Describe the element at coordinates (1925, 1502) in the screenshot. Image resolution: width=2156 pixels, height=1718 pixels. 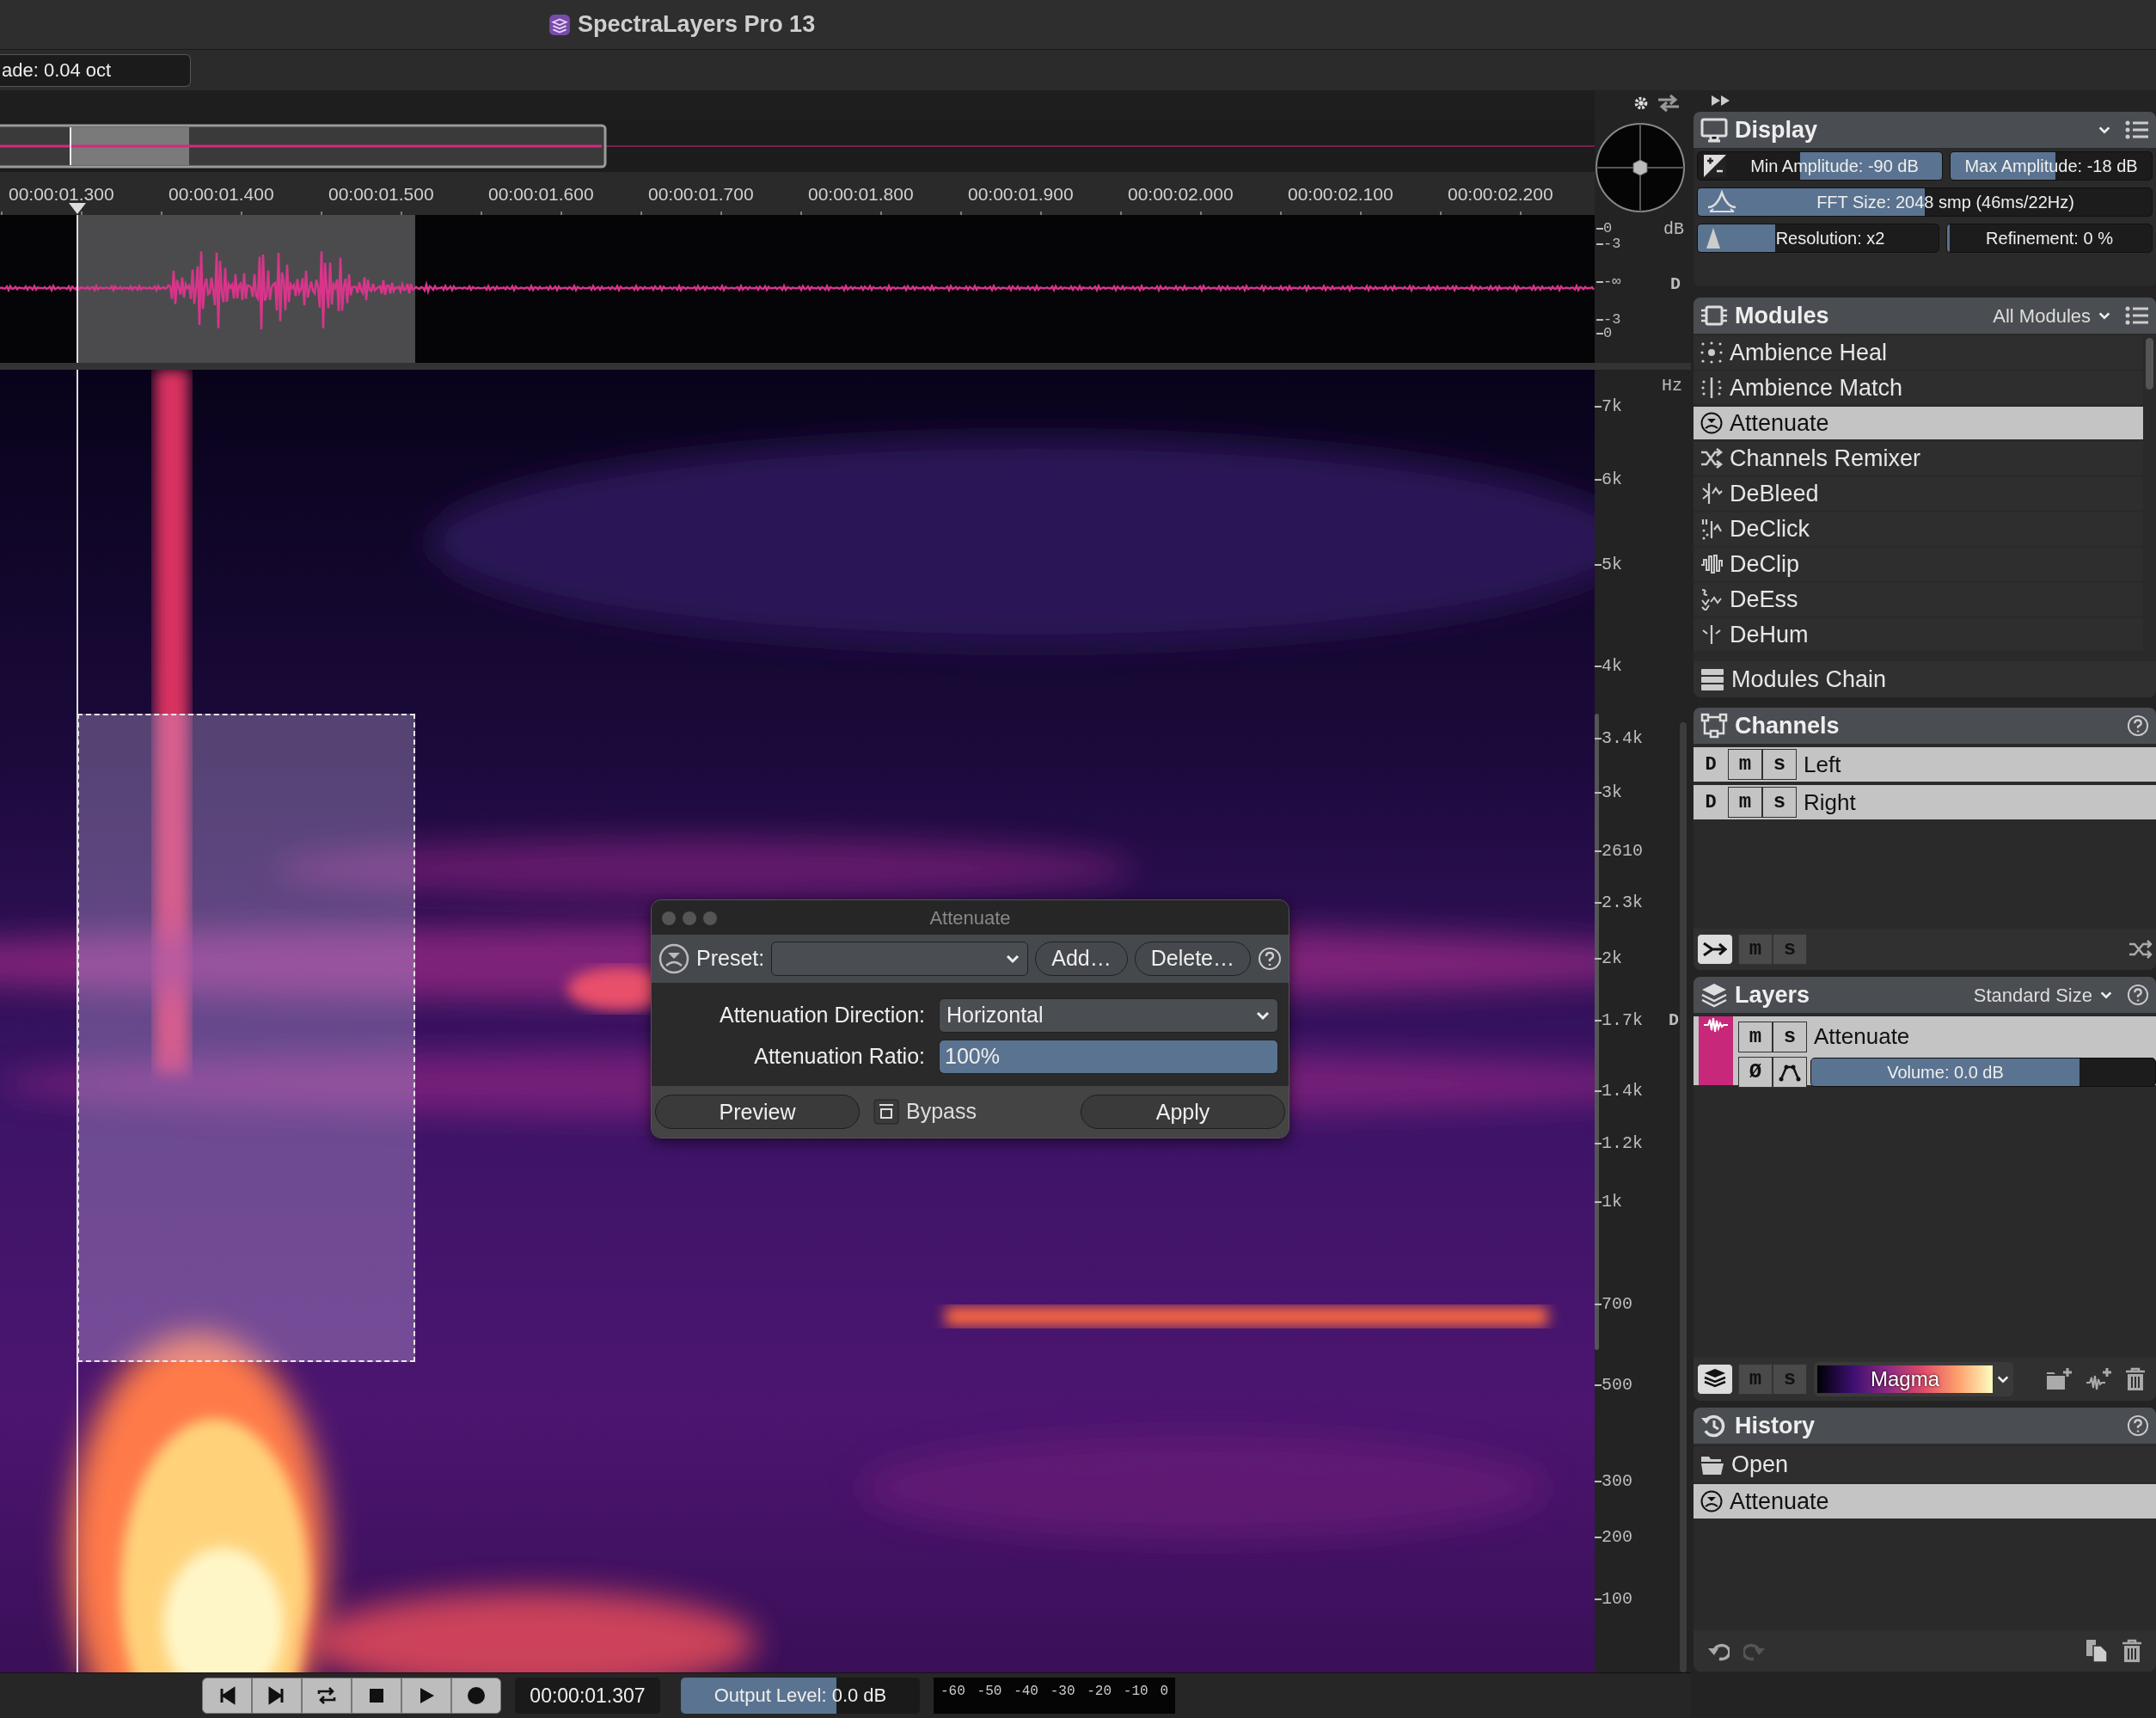
I see `history-item: Attenuate` at that location.